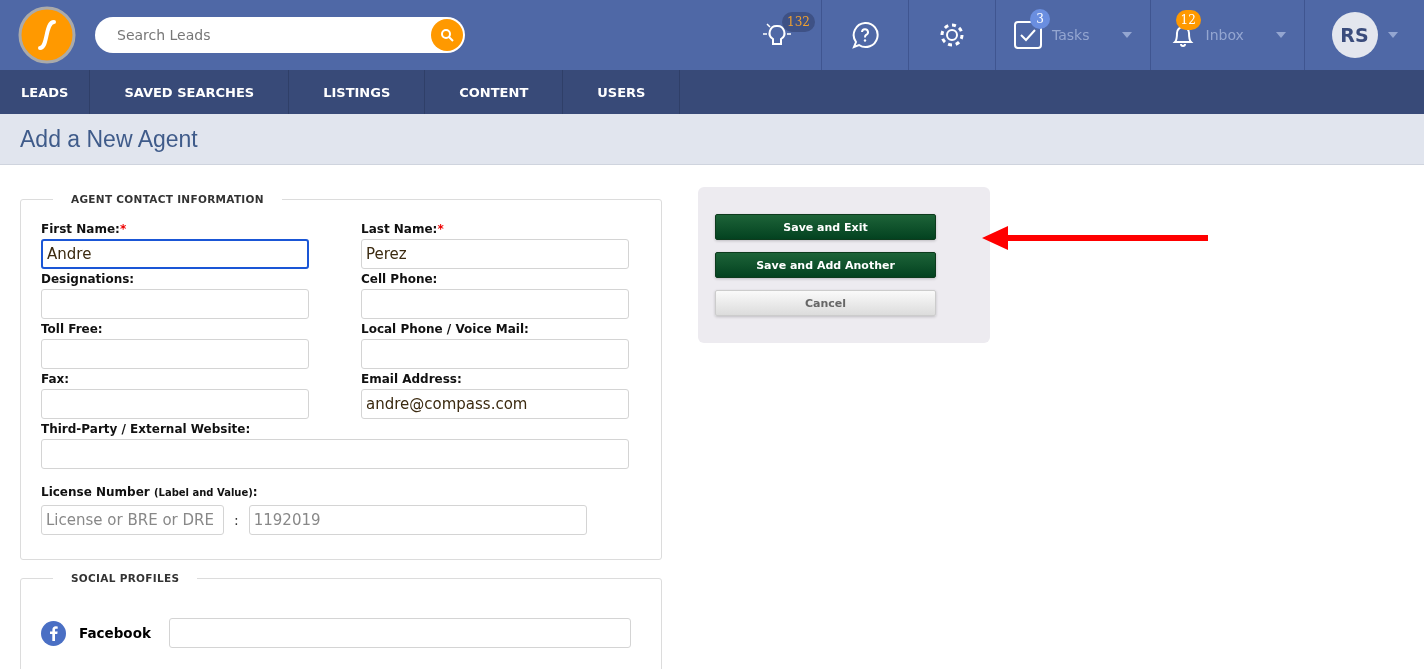 This screenshot has width=1424, height=669. Describe the element at coordinates (403, 229) in the screenshot. I see `field-label: Last Name:*` at that location.